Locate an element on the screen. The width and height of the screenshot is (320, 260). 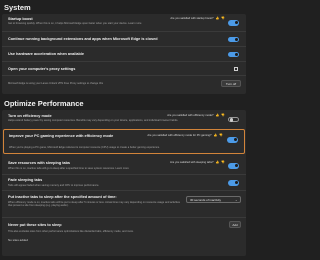
external-link-icon is located at coordinates (236, 68).